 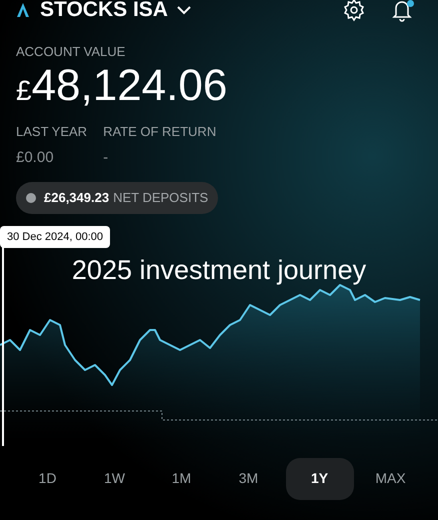 I want to click on stat-label: RATE OF RETURN, so click(x=159, y=131).